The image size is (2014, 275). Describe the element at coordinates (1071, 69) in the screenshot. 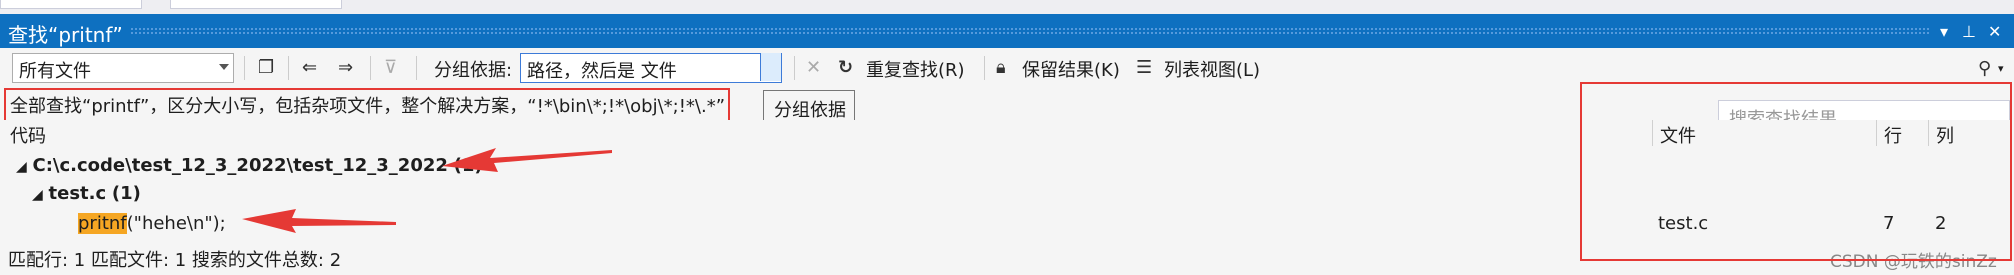

I see `keep-results-button: 保留结果(K)` at that location.